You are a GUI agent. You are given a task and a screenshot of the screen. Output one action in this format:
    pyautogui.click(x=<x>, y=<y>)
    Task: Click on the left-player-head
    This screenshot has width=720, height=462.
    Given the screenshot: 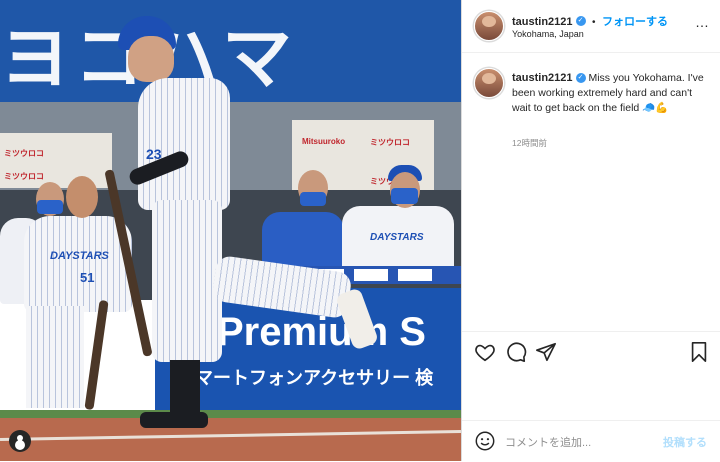 What is the action you would take?
    pyautogui.click(x=82, y=197)
    